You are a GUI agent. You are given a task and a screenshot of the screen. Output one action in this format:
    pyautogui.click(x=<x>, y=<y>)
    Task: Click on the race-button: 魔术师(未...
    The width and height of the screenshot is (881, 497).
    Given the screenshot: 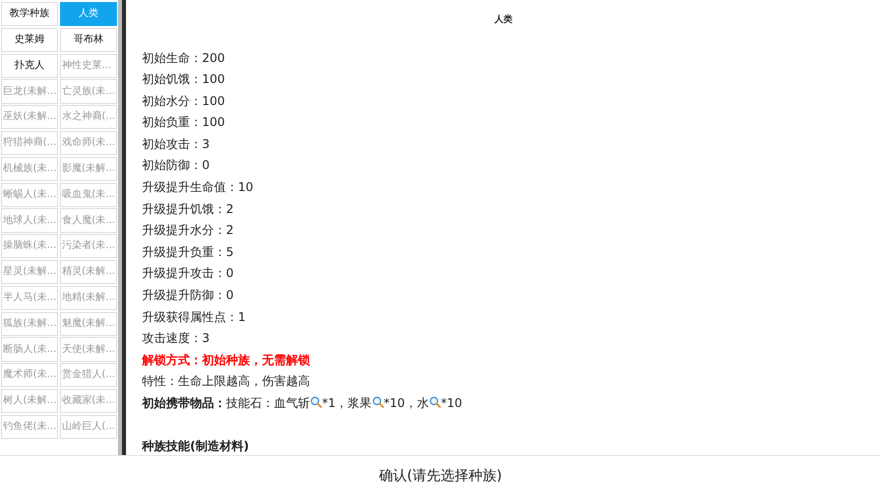 What is the action you would take?
    pyautogui.click(x=29, y=375)
    